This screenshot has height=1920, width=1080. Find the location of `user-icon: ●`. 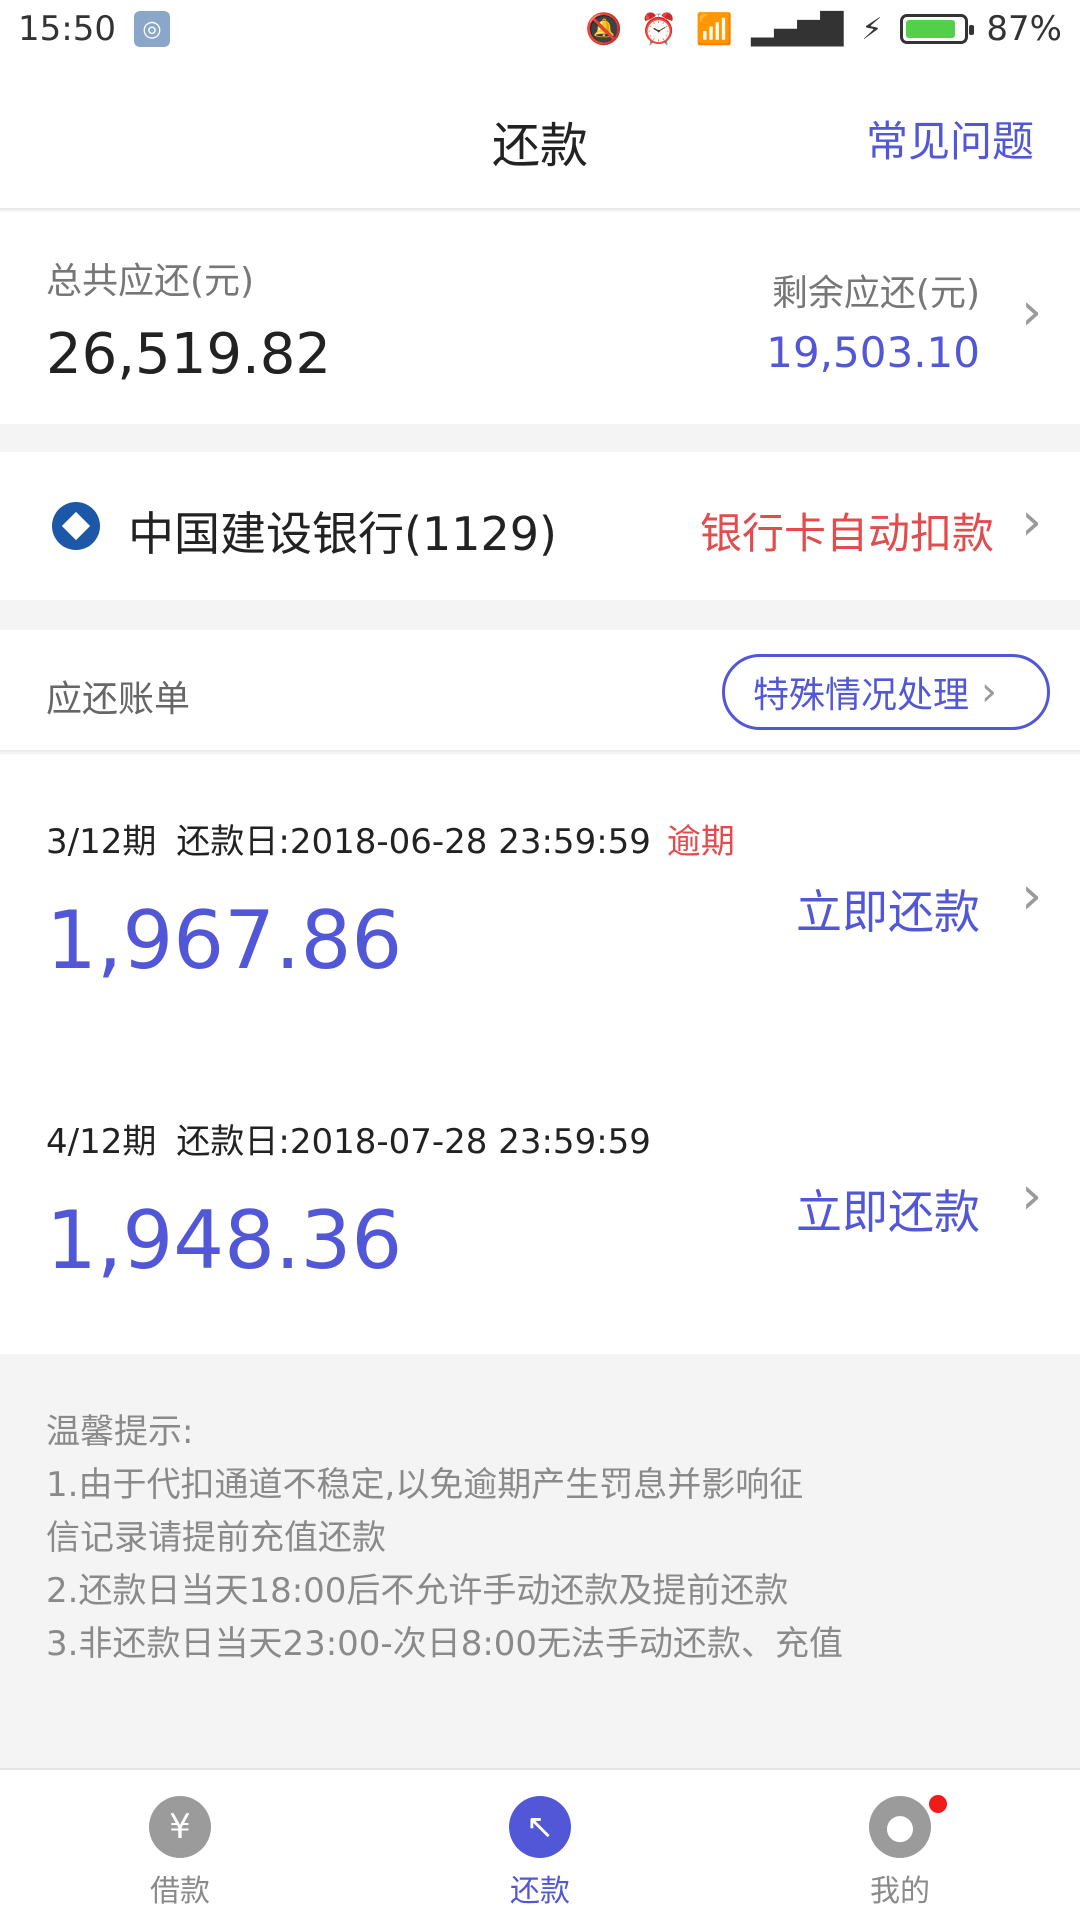

user-icon: ● is located at coordinates (900, 1827).